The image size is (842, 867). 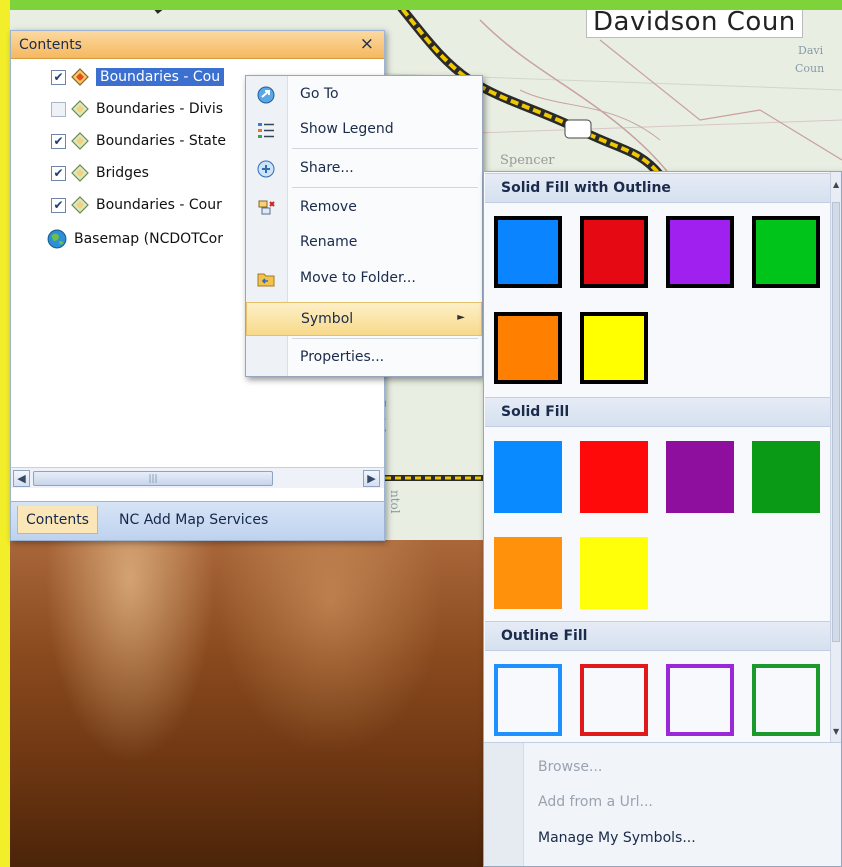 I want to click on scroll-right-icon: ▶, so click(x=371, y=478).